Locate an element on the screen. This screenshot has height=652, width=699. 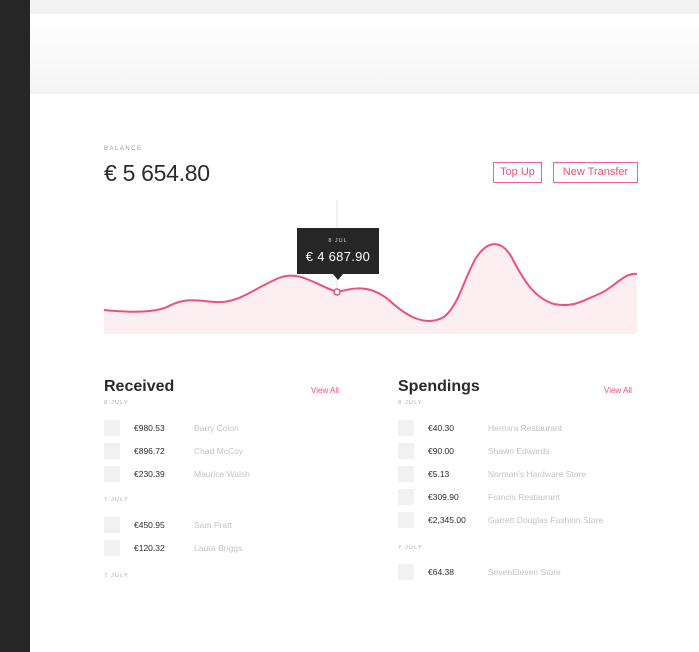
item-name: Barry Colon is located at coordinates (216, 428).